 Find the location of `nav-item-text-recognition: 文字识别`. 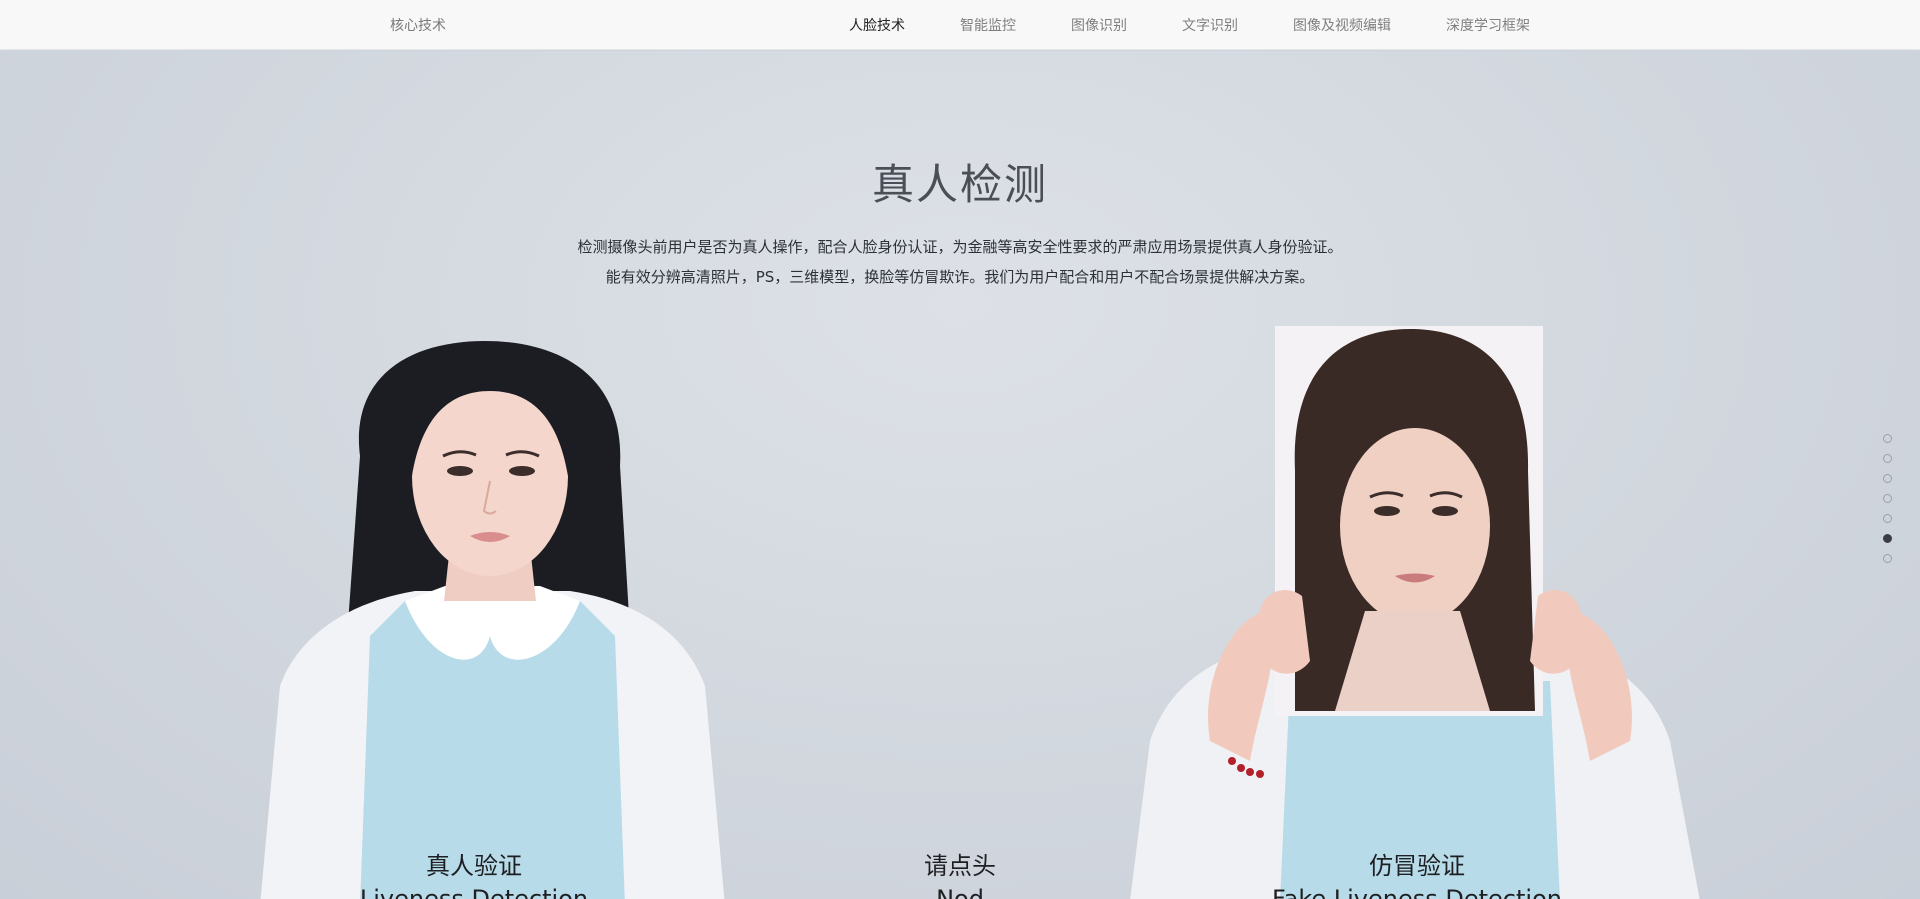

nav-item-text-recognition: 文字识别 is located at coordinates (1210, 25).